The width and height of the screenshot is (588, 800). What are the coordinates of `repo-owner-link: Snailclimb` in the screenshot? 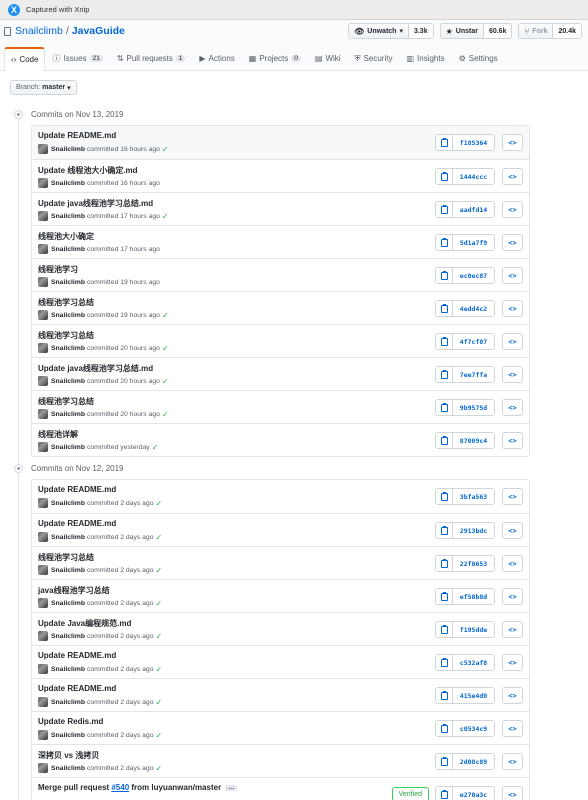 It's located at (39, 31).